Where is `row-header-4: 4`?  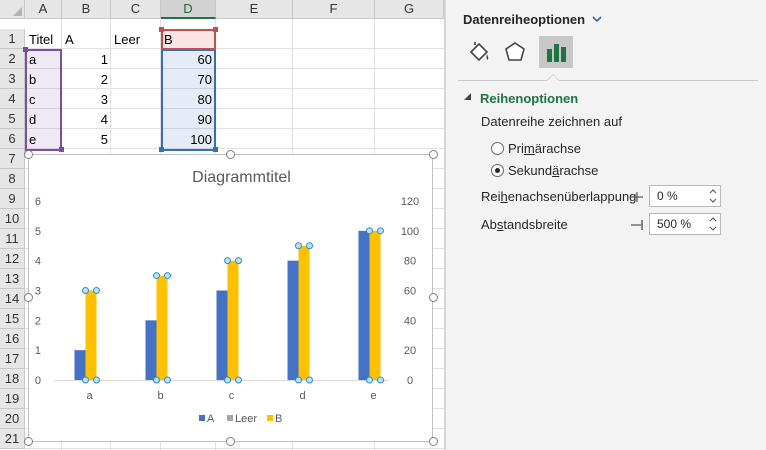
row-header-4: 4 is located at coordinates (12, 99).